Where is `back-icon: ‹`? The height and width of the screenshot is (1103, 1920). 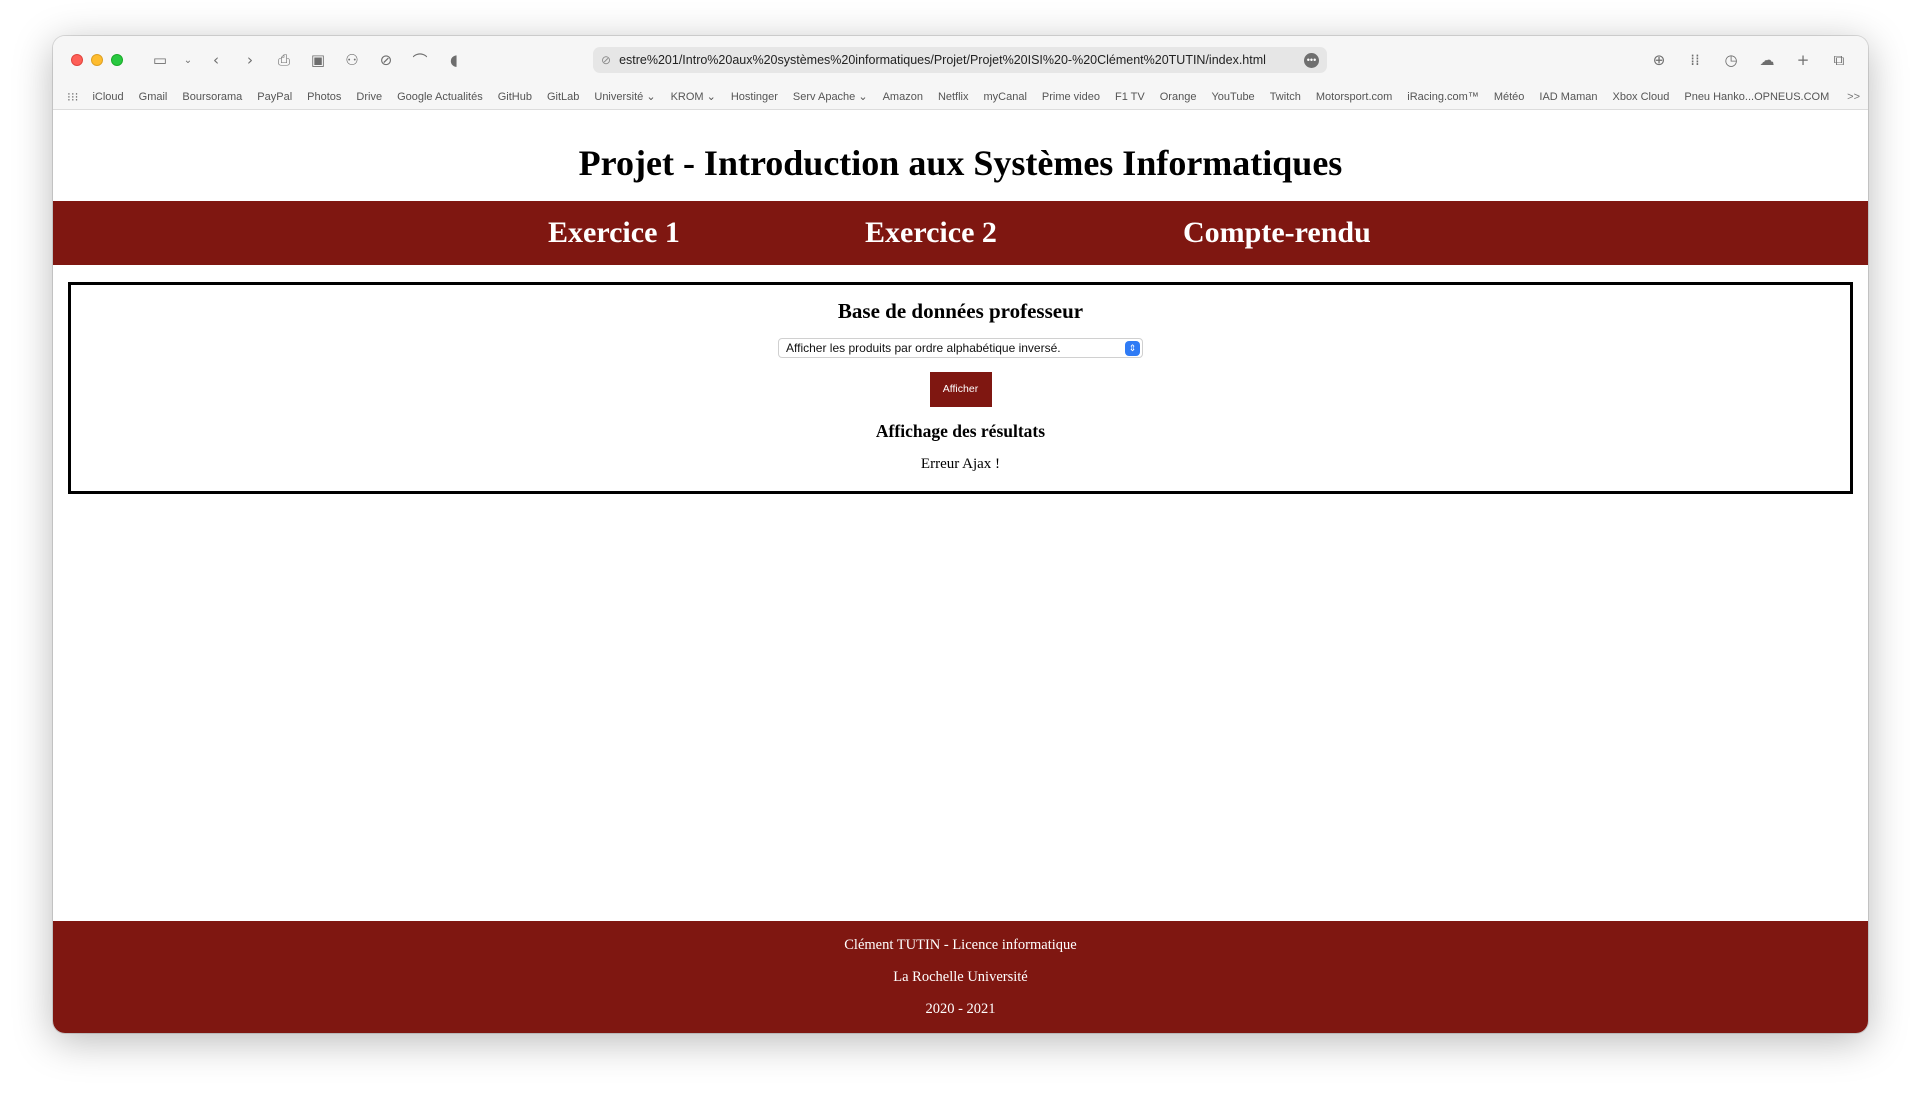
back-icon: ‹ is located at coordinates (216, 60).